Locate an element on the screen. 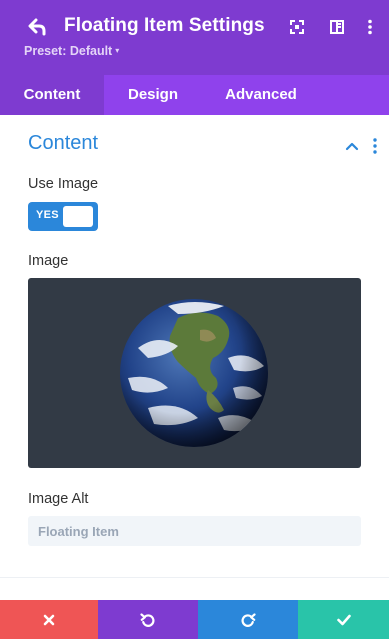 This screenshot has width=389, height=639. earth-globe-image is located at coordinates (194, 373).